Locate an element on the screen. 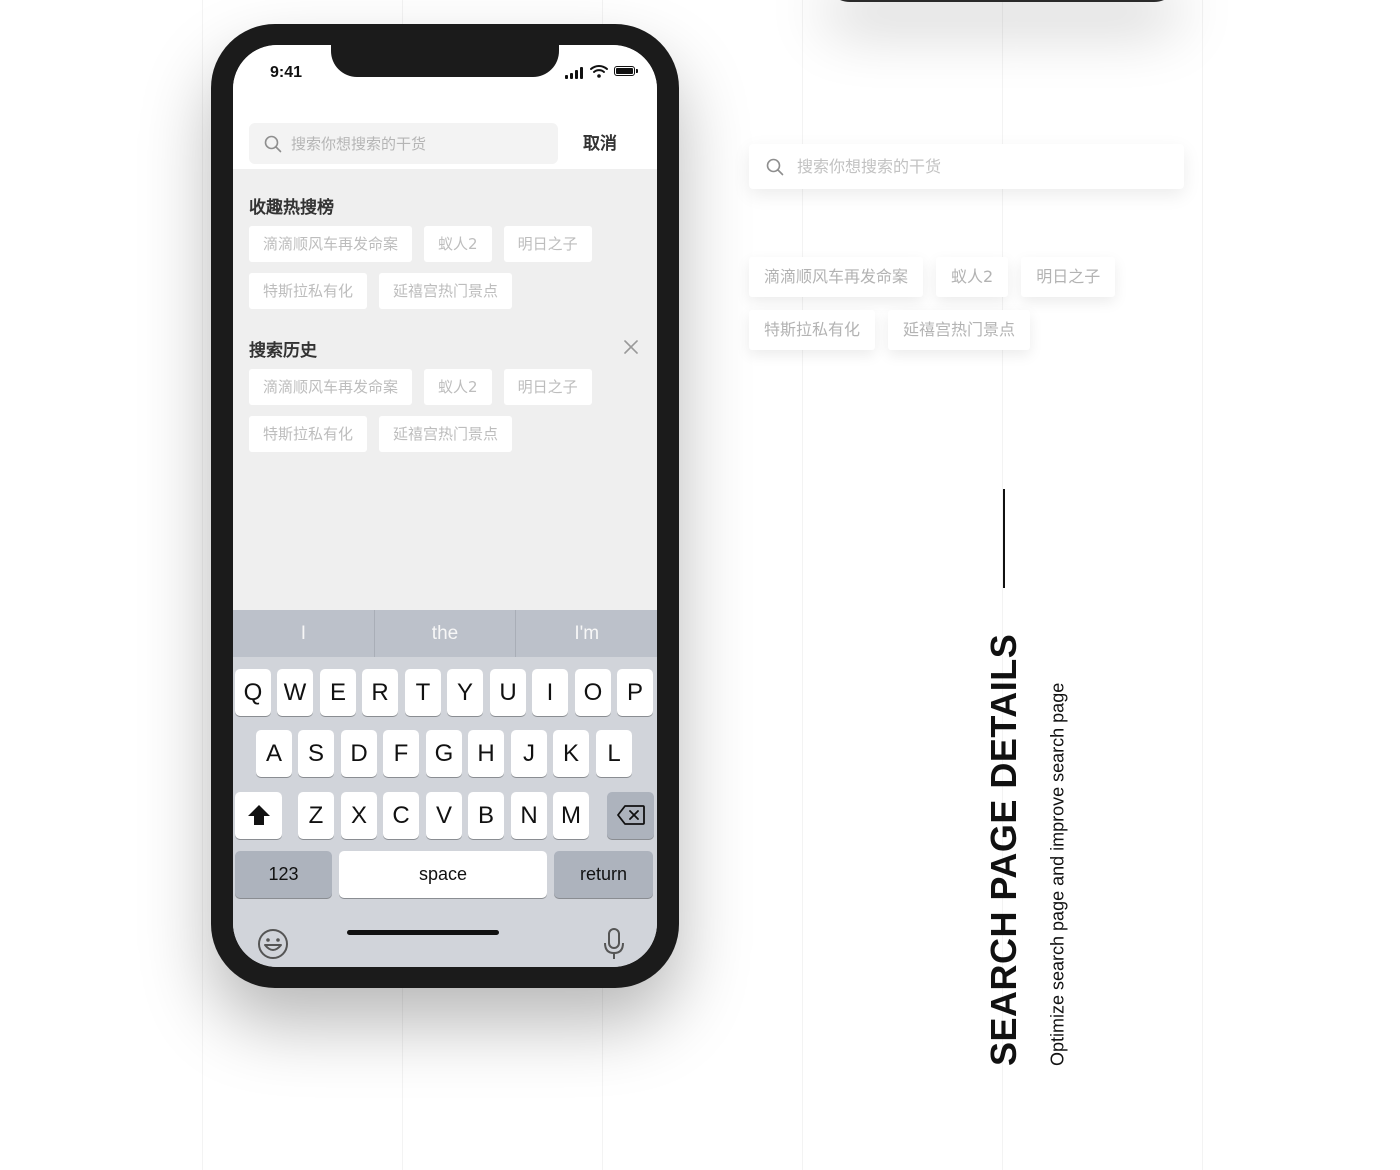  key: P is located at coordinates (635, 692).